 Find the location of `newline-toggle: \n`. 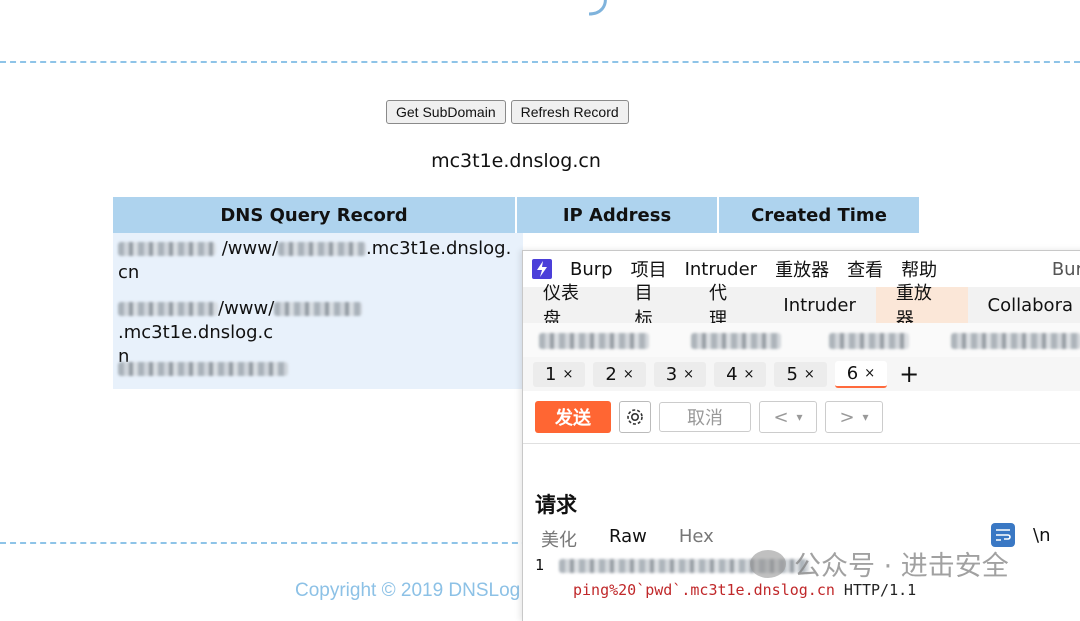

newline-toggle: \n is located at coordinates (1041, 535).